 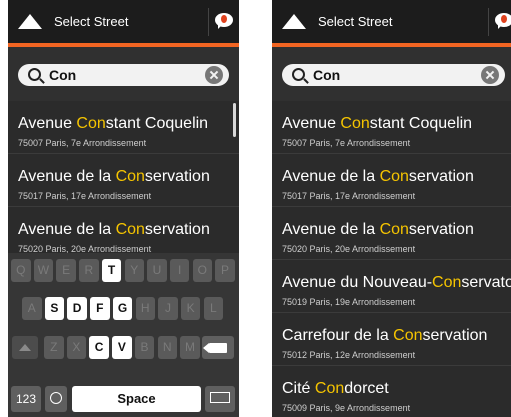 I want to click on key-x: X, so click(x=76, y=347).